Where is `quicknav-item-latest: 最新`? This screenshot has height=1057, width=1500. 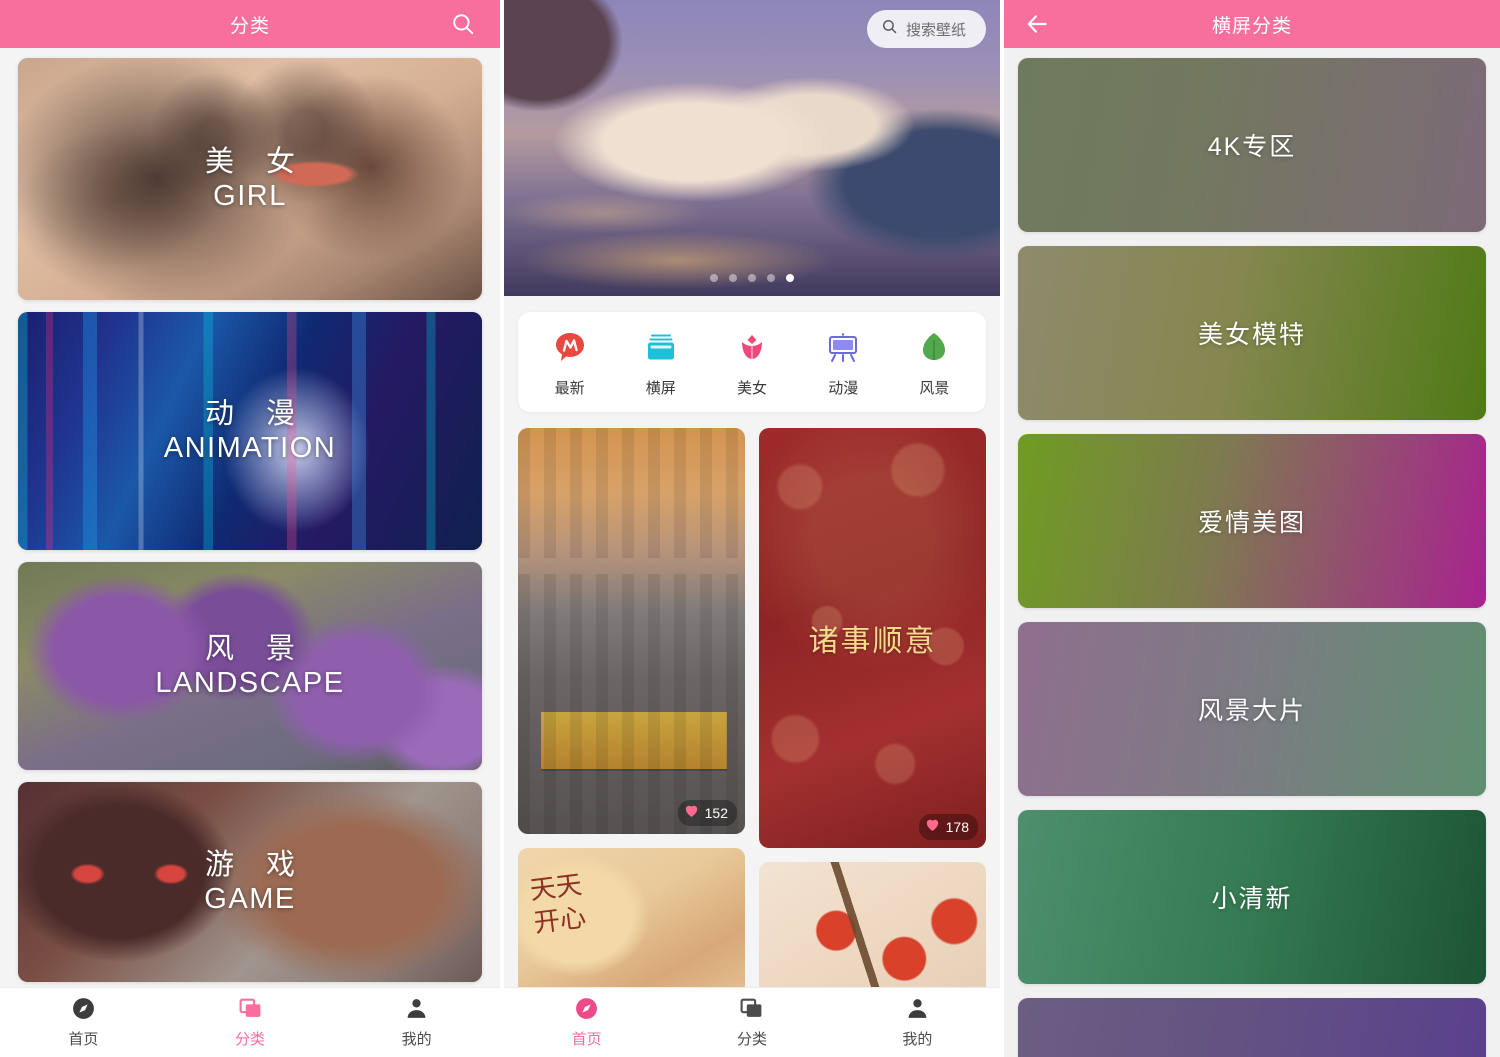 quicknav-item-latest: 最新 is located at coordinates (569, 364).